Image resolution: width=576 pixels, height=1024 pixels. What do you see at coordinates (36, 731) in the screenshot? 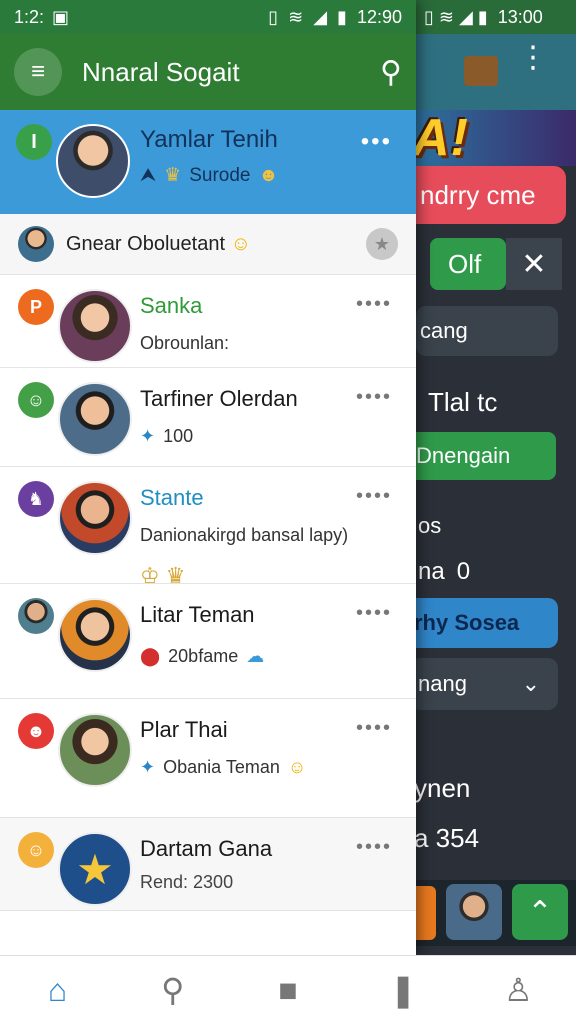
I see `chat-badge-icon: ☻` at bounding box center [36, 731].